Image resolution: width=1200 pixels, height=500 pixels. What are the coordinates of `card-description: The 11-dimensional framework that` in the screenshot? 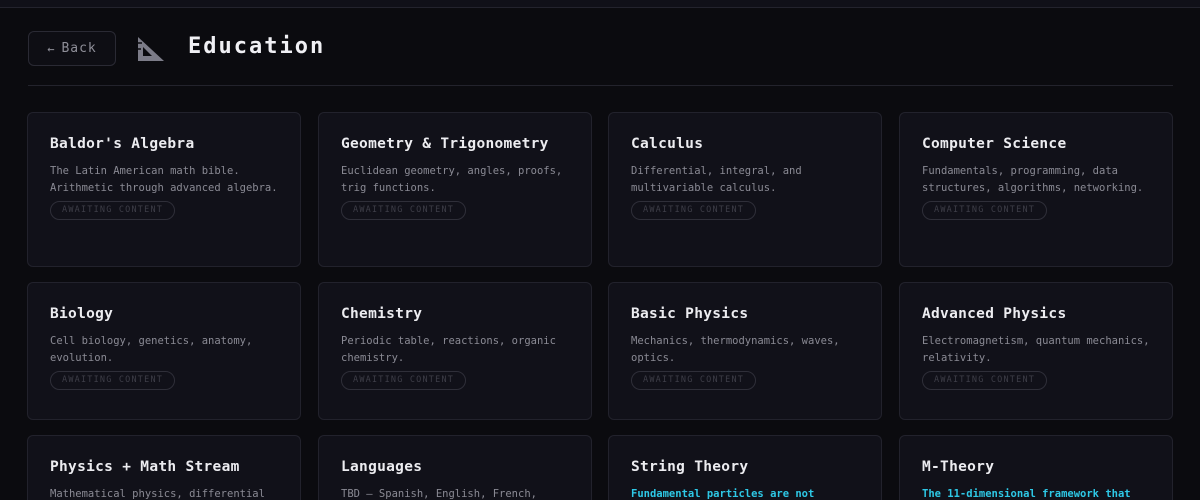 It's located at (1026, 494).